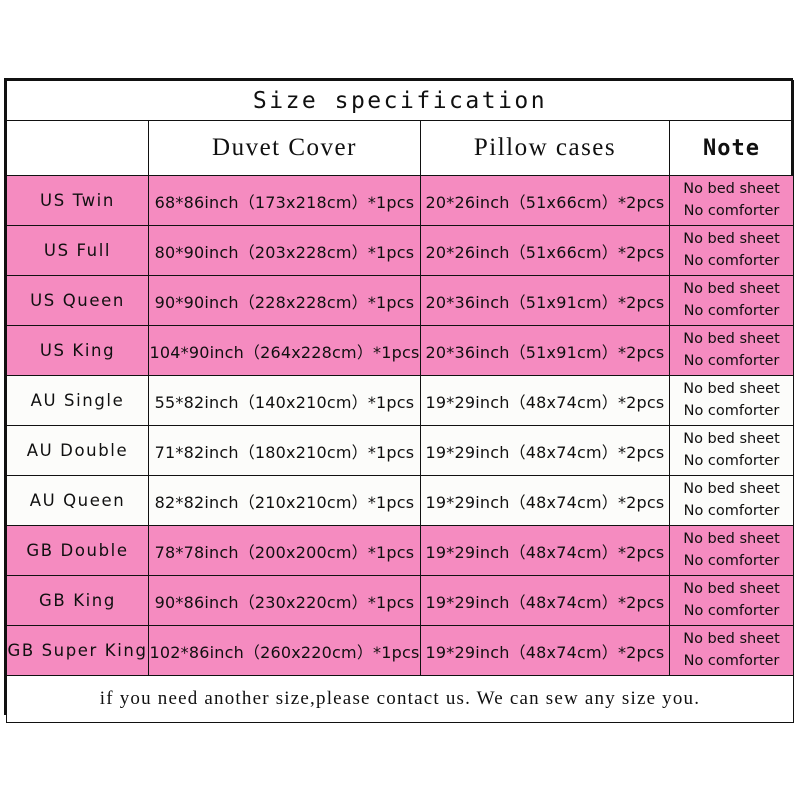  Describe the element at coordinates (77, 500) in the screenshot. I see `size-name-cell: AU Queen` at that location.